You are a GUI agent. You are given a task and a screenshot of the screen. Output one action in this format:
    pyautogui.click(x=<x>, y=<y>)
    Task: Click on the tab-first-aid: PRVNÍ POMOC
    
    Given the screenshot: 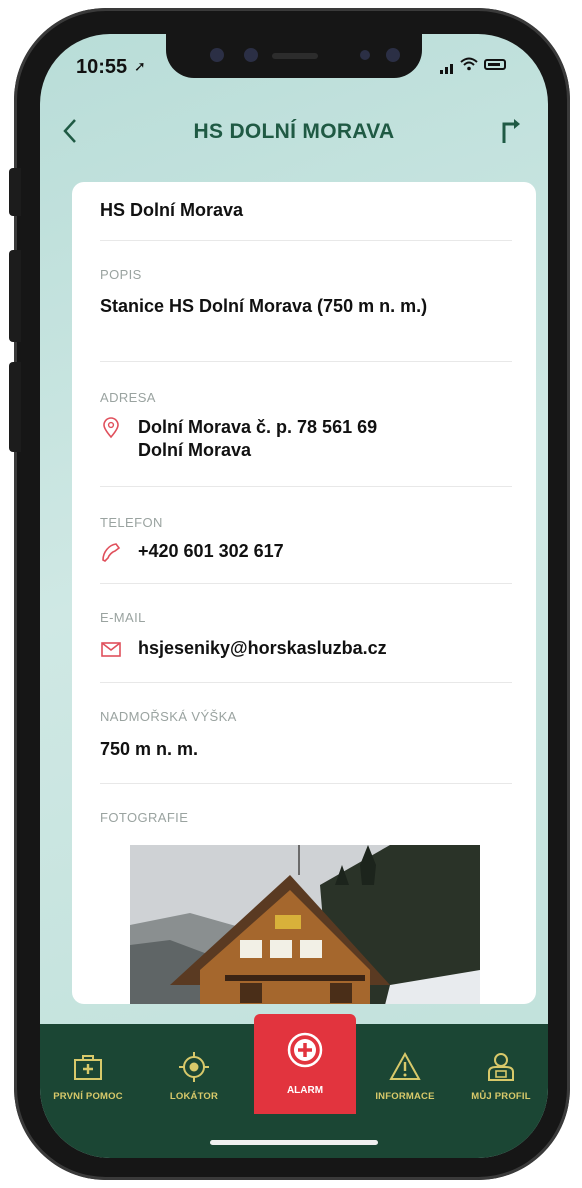 What is the action you would take?
    pyautogui.click(x=88, y=1080)
    